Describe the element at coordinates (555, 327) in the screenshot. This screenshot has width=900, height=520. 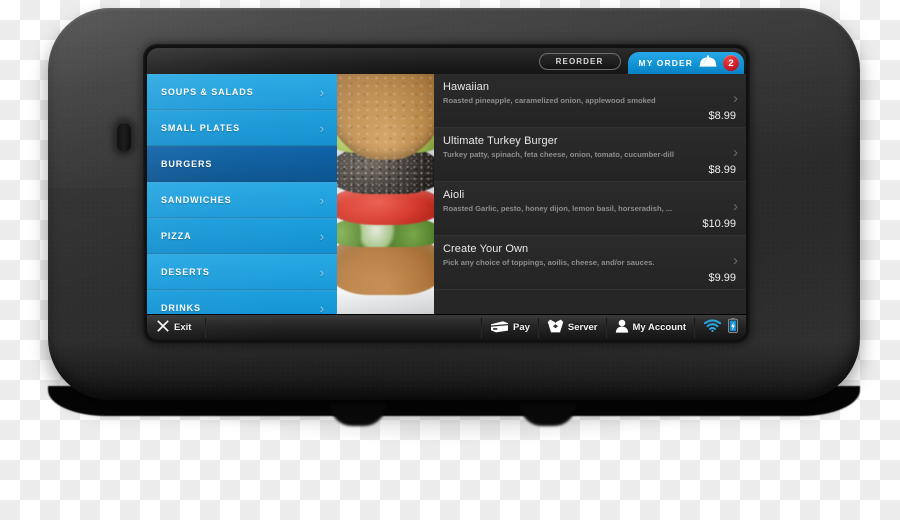
I see `bowtie-vest-icon` at that location.